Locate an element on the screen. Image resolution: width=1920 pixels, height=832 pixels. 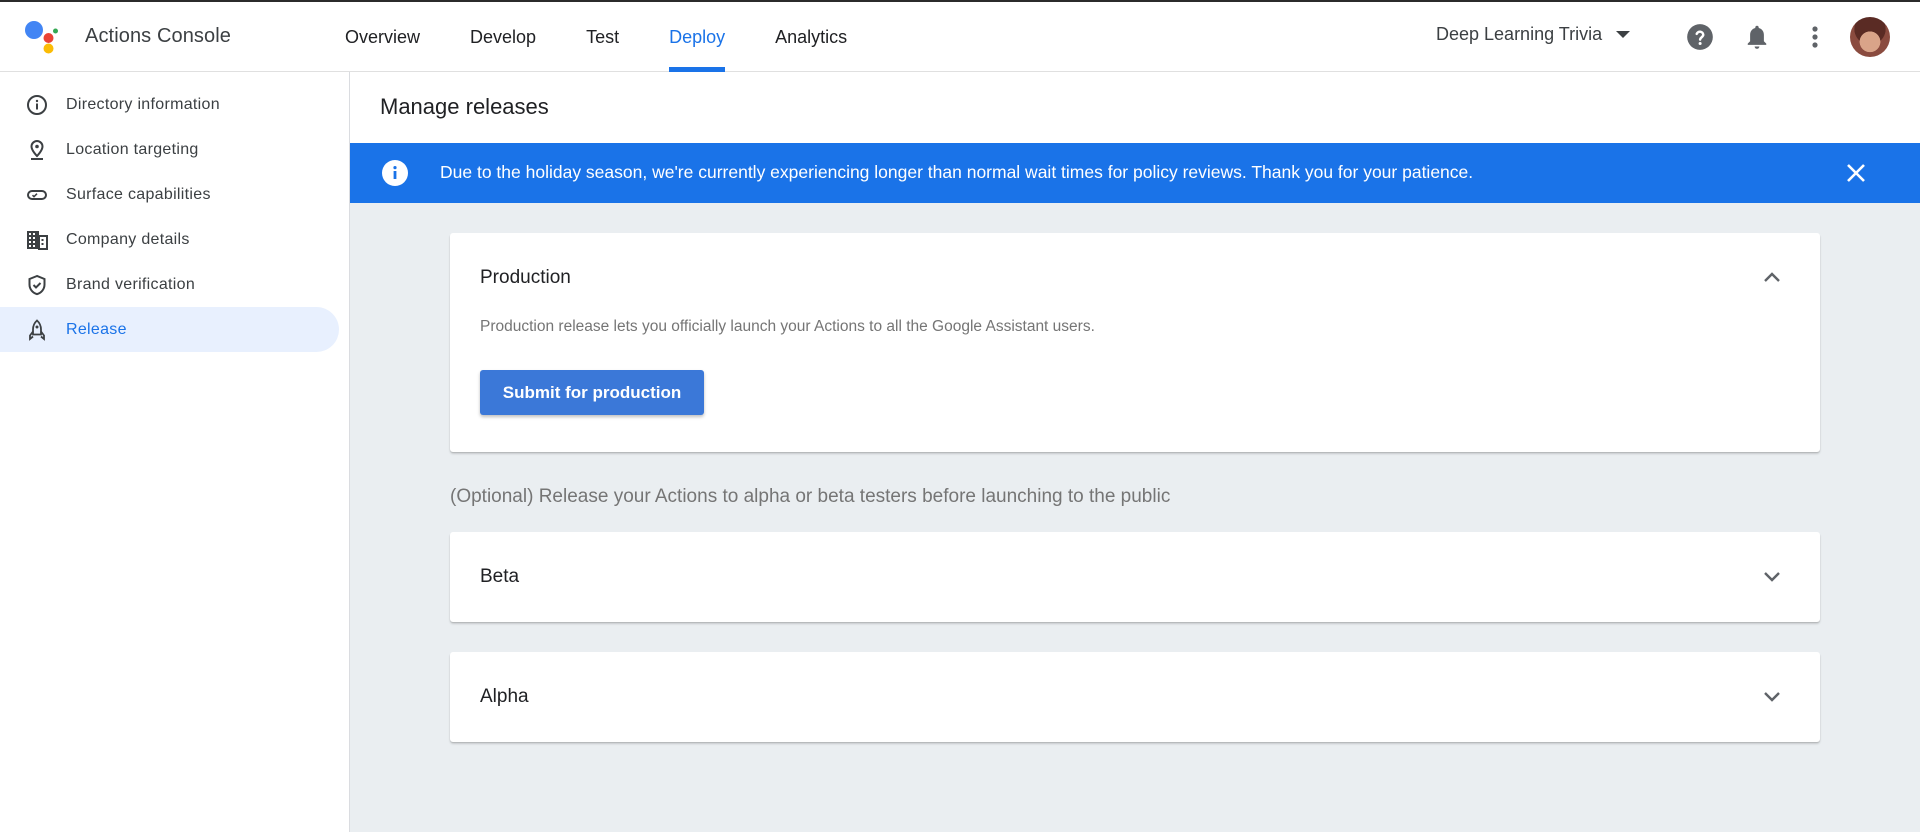
sidebar-item-company-details: Company details is located at coordinates (169, 239).